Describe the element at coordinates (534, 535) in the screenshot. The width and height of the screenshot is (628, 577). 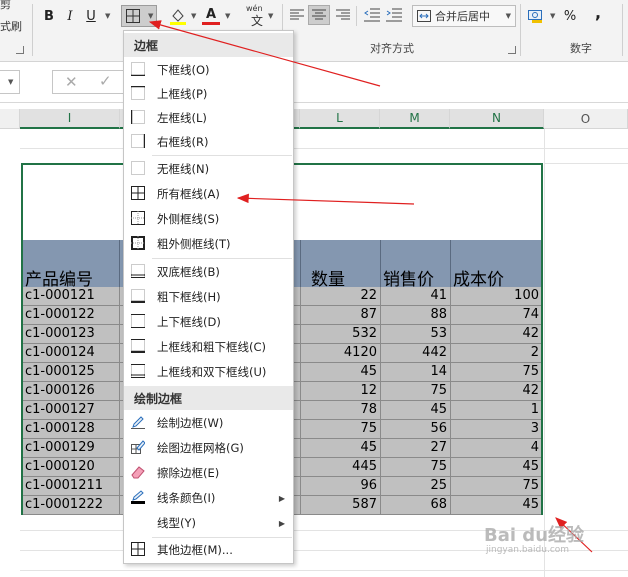
I see `watermark-logo: Bai du经验` at that location.